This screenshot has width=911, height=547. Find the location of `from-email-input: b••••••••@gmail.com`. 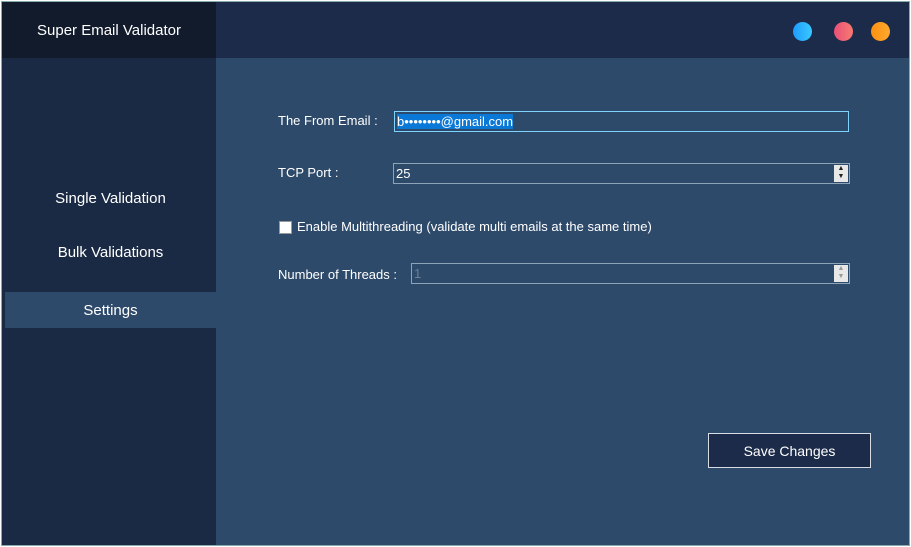

from-email-input: b••••••••@gmail.com is located at coordinates (621, 121).